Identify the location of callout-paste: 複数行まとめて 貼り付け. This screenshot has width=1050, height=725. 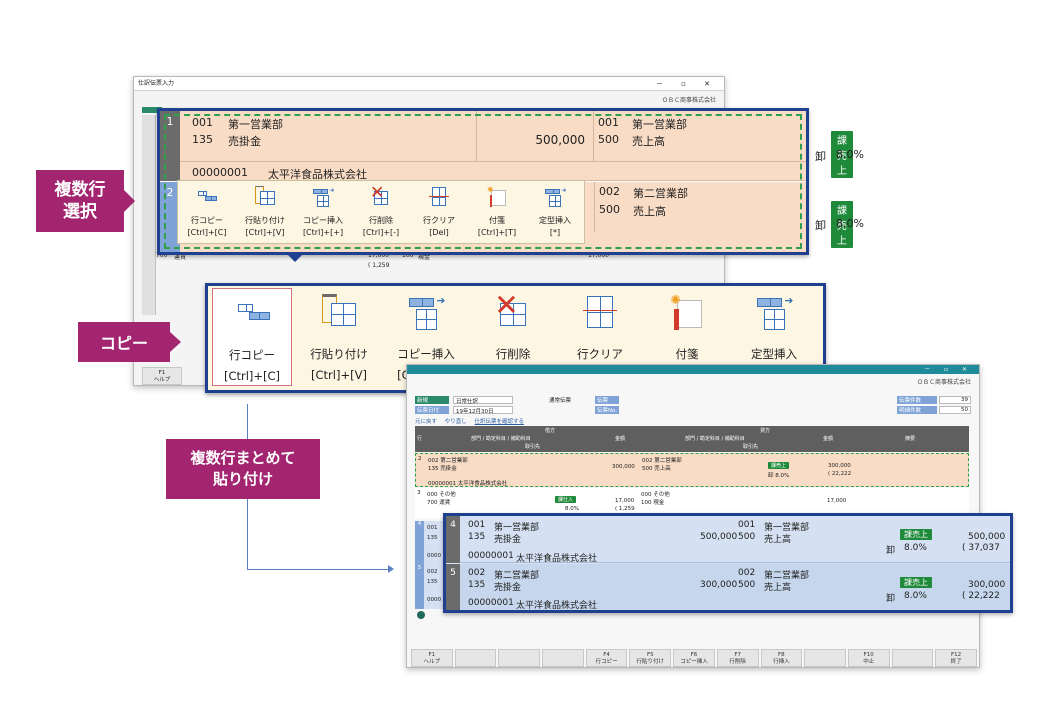
(243, 469).